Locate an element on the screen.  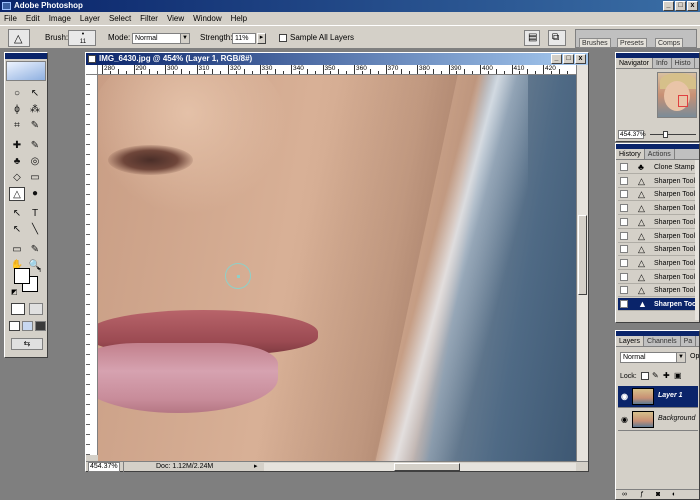
menu-edit: Edit is located at coordinates (33, 18).